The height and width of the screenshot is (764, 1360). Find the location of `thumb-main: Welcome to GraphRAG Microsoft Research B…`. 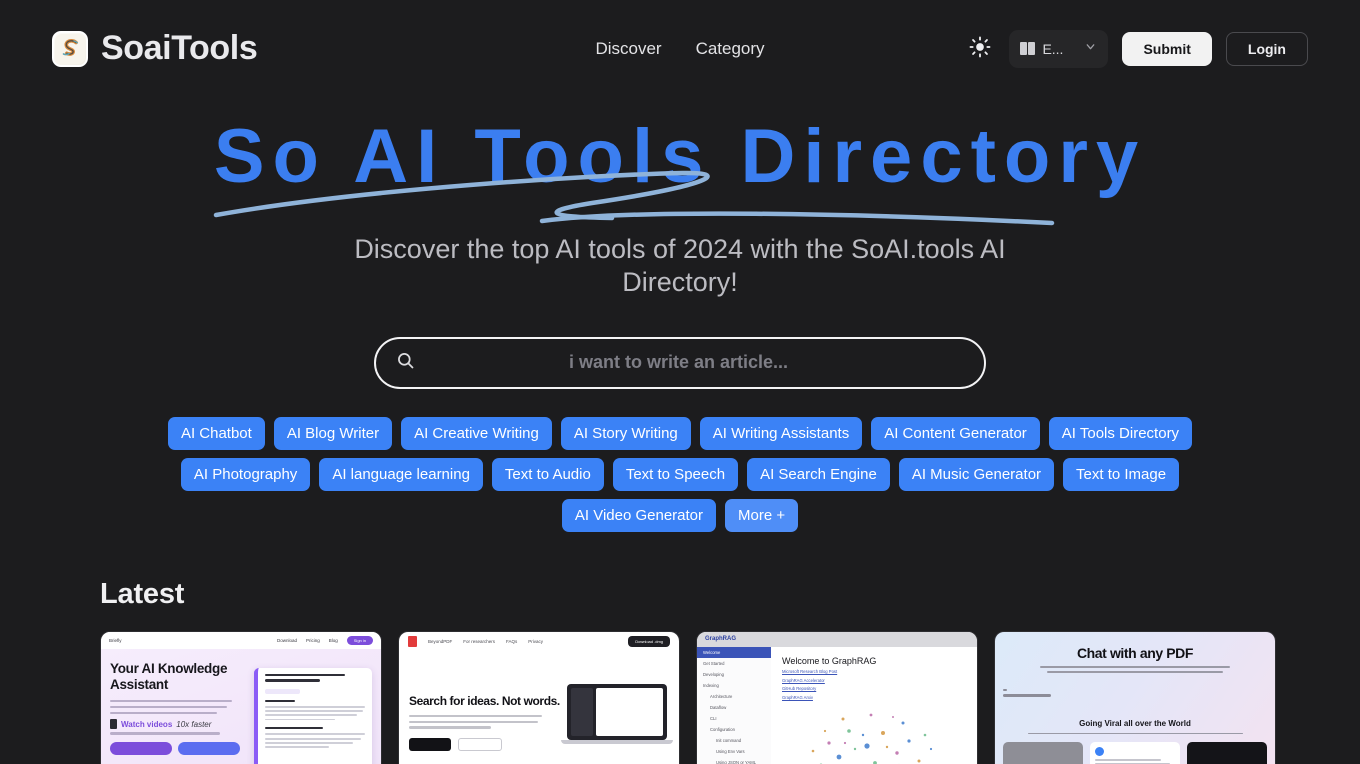

thumb-main: Welcome to GraphRAG Microsoft Research B… is located at coordinates (874, 705).